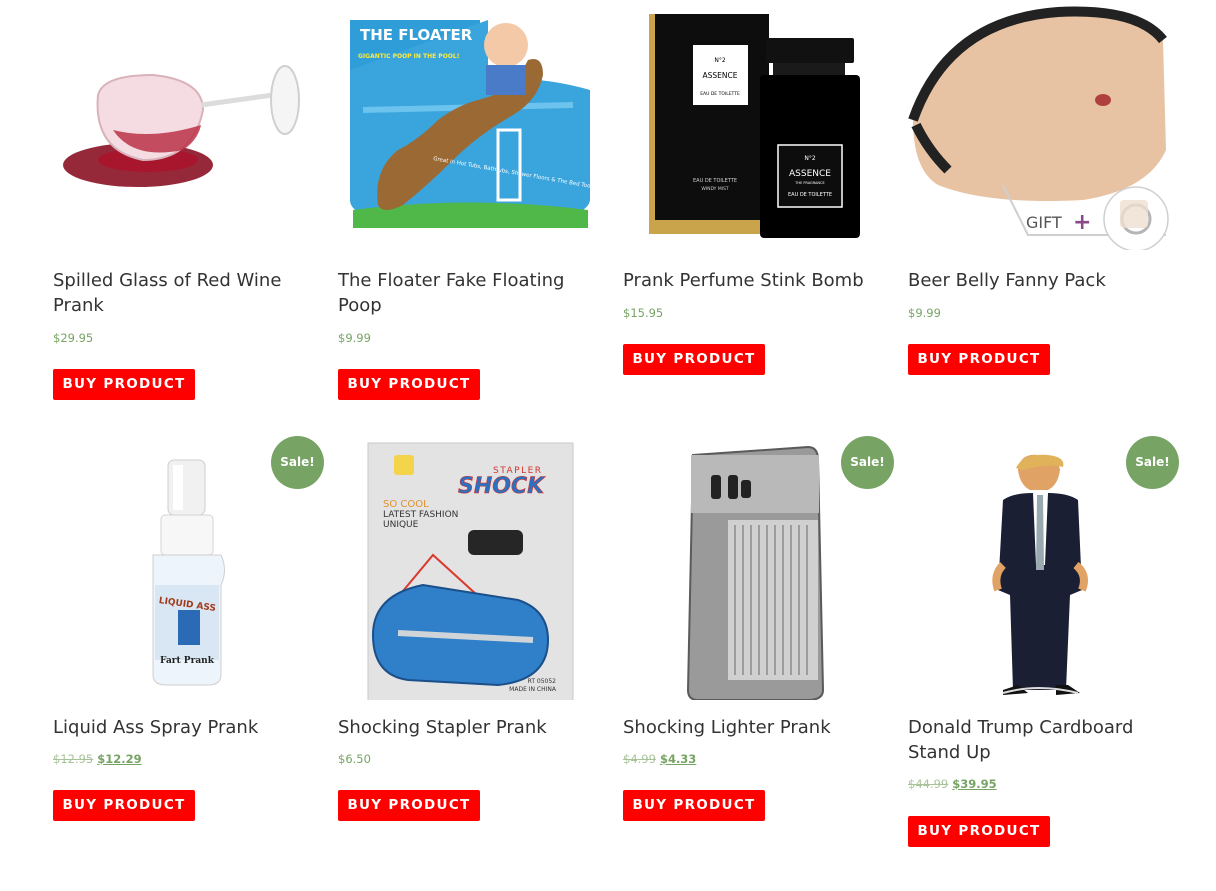 The height and width of the screenshot is (891, 1216). I want to click on old-price: $44.99, so click(928, 784).